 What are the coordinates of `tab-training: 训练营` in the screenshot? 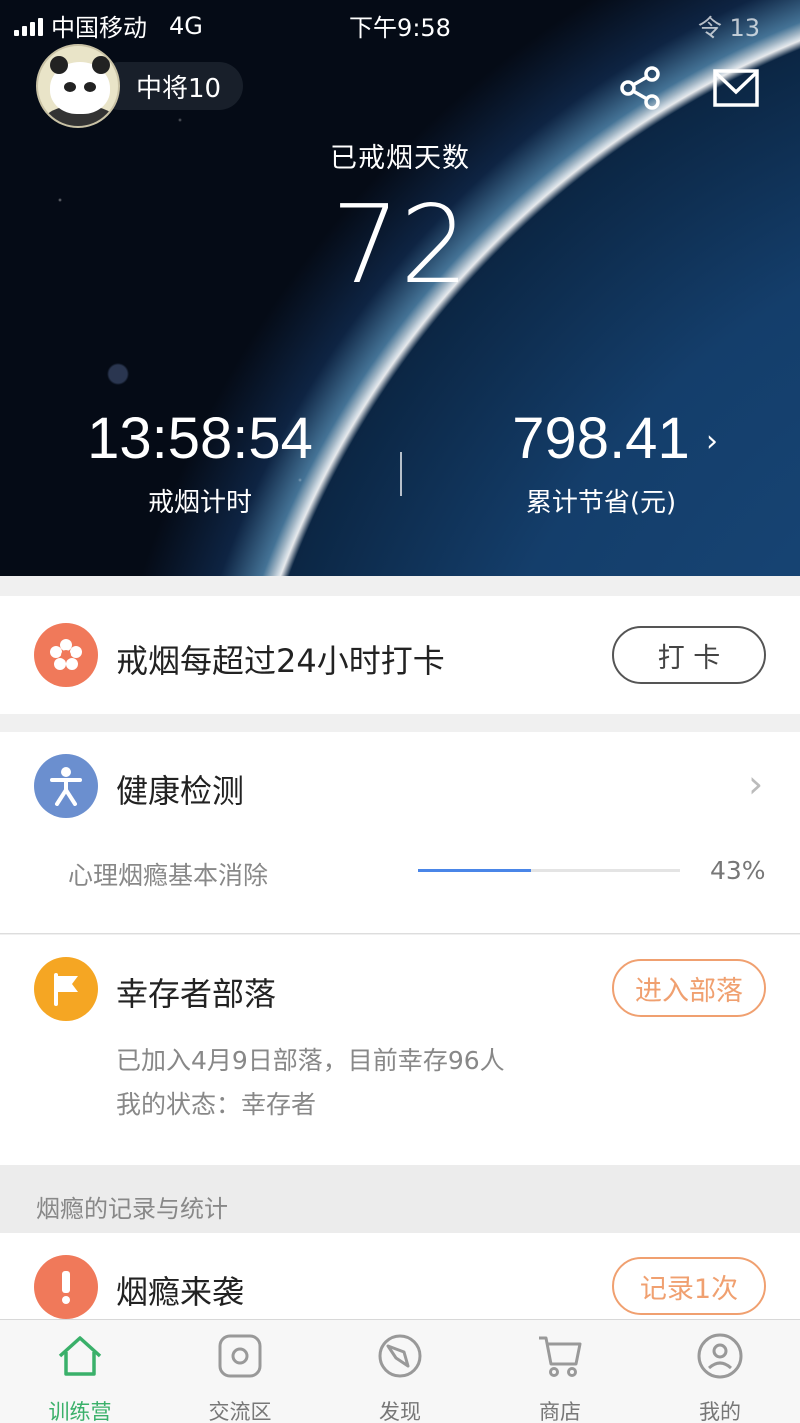 It's located at (80, 1371).